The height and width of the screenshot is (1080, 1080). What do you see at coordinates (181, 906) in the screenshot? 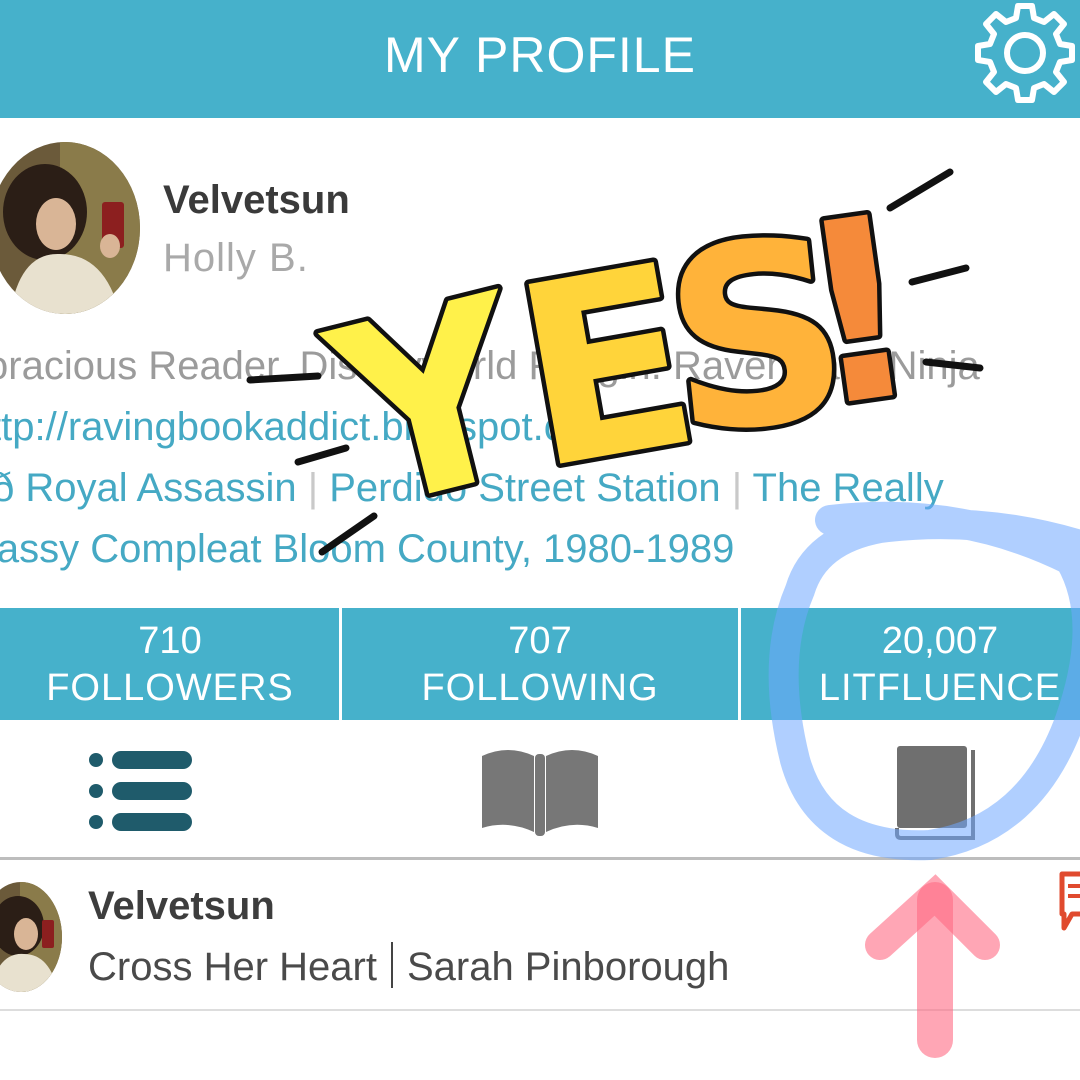
I see `post-username: Velvetsun` at bounding box center [181, 906].